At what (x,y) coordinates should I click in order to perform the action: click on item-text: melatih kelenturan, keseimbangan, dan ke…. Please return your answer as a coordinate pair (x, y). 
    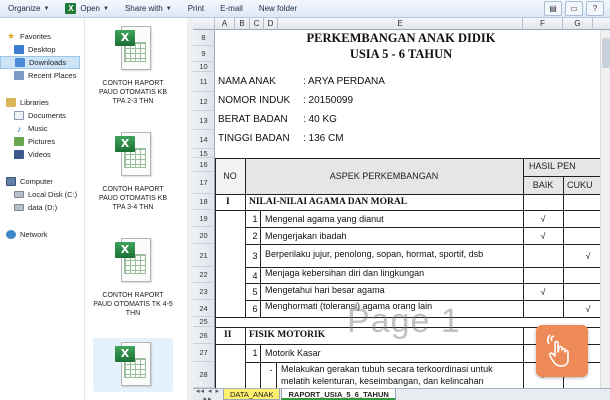
    Looking at the image, I should click on (382, 381).